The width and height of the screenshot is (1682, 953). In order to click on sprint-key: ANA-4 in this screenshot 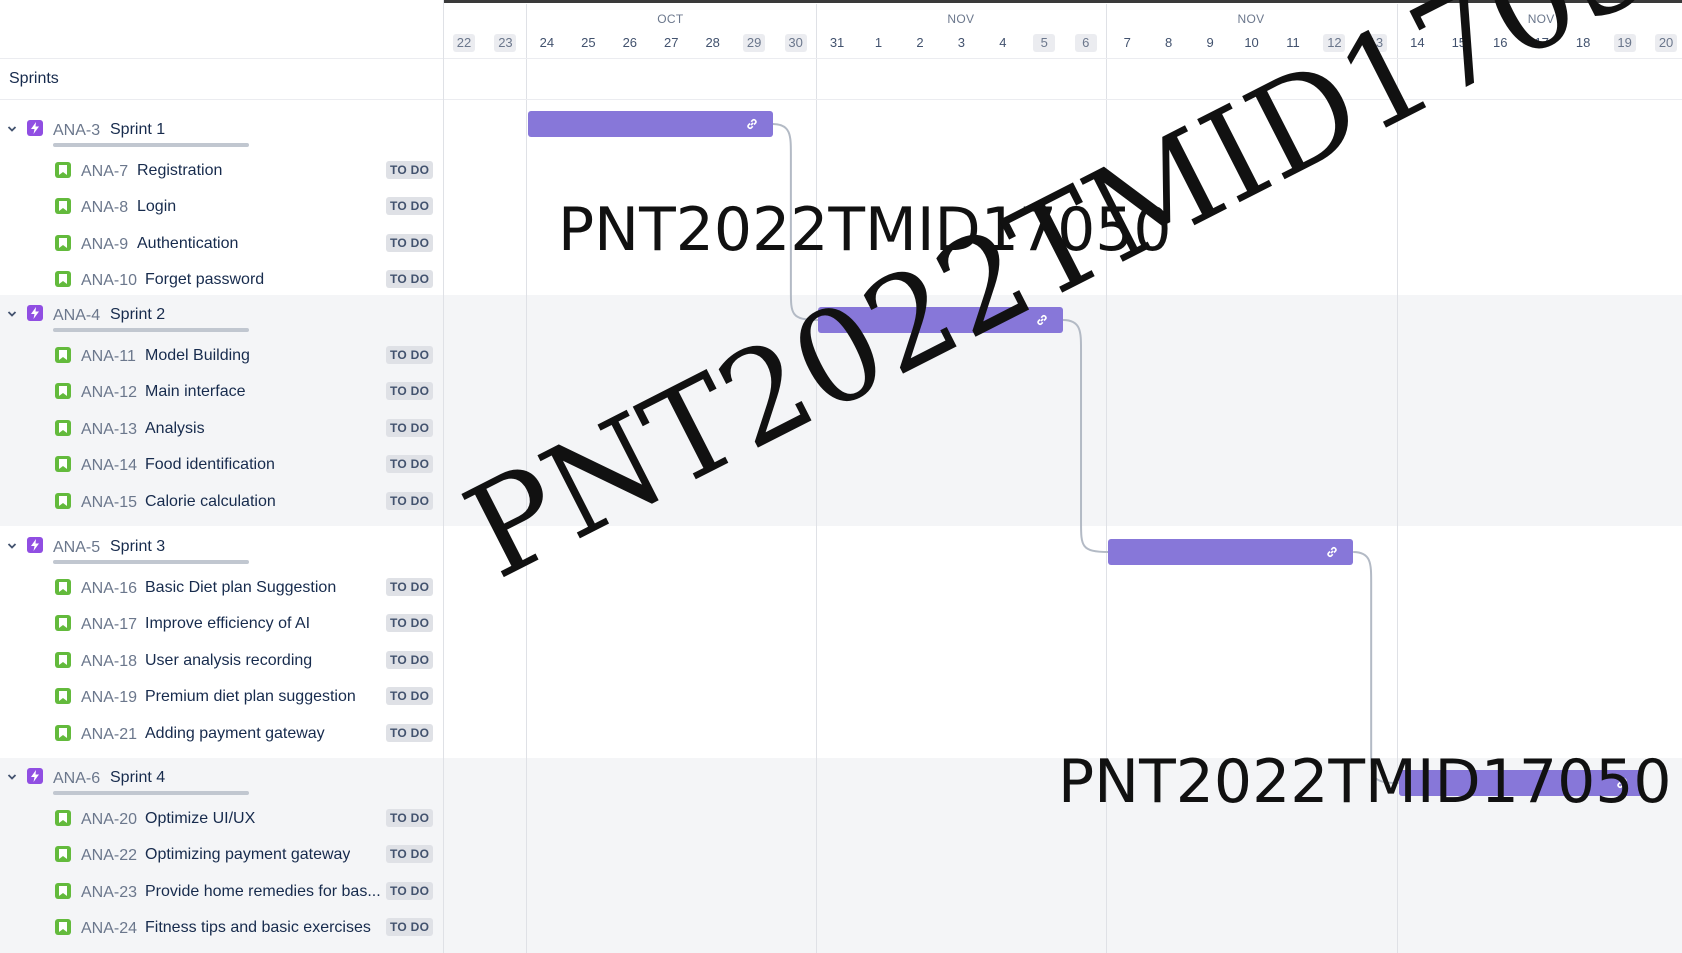, I will do `click(76, 316)`.